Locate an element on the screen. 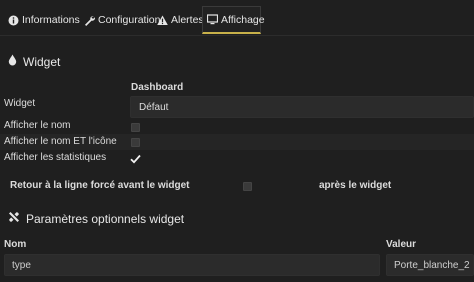 This screenshot has width=474, height=282. section-heading: Widget is located at coordinates (42, 61).